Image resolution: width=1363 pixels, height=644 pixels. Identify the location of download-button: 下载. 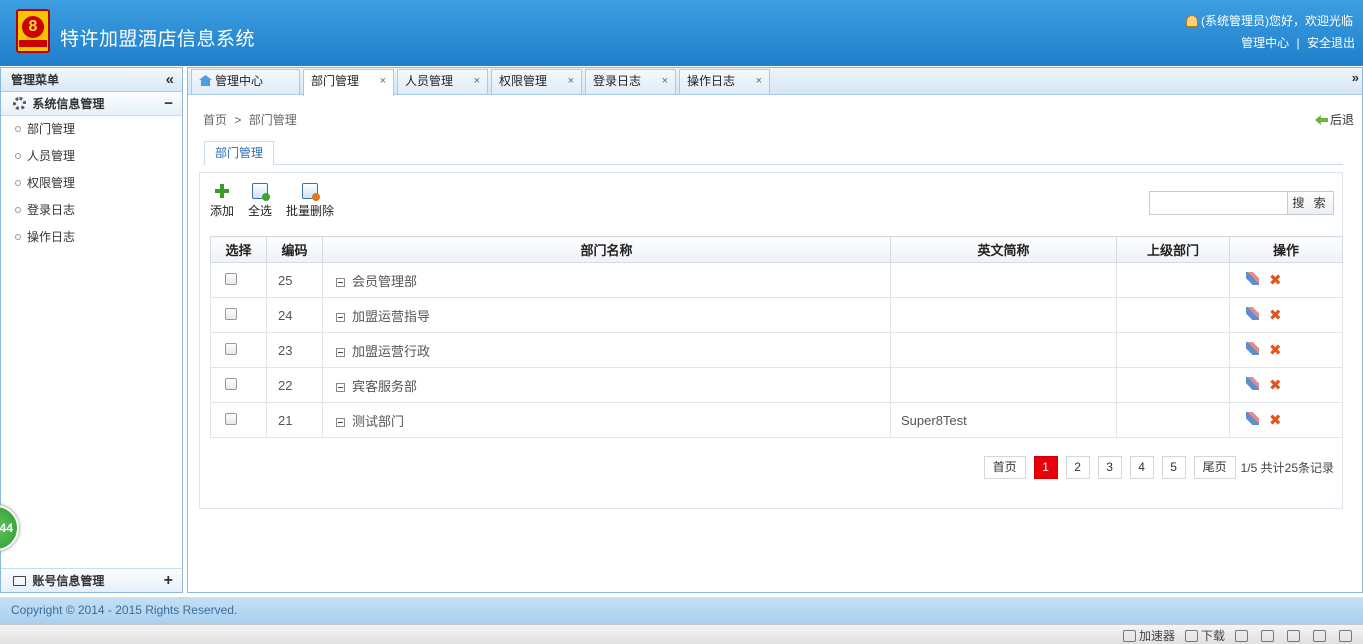
(1204, 635).